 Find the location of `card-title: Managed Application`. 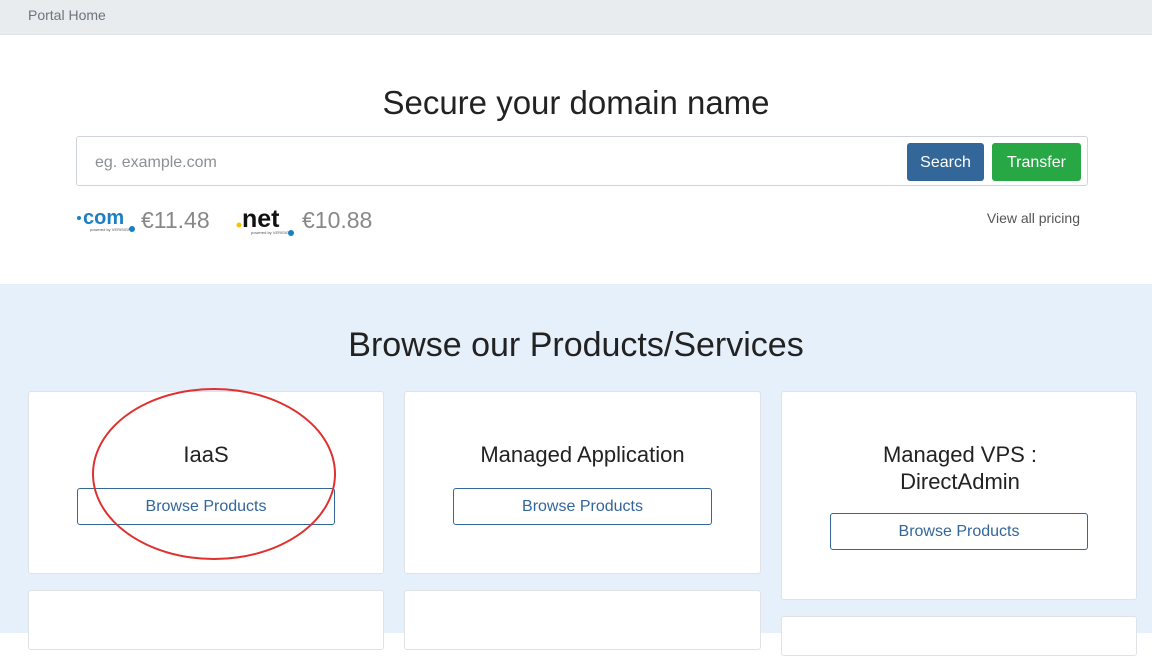

card-title: Managed Application is located at coordinates (582, 454).